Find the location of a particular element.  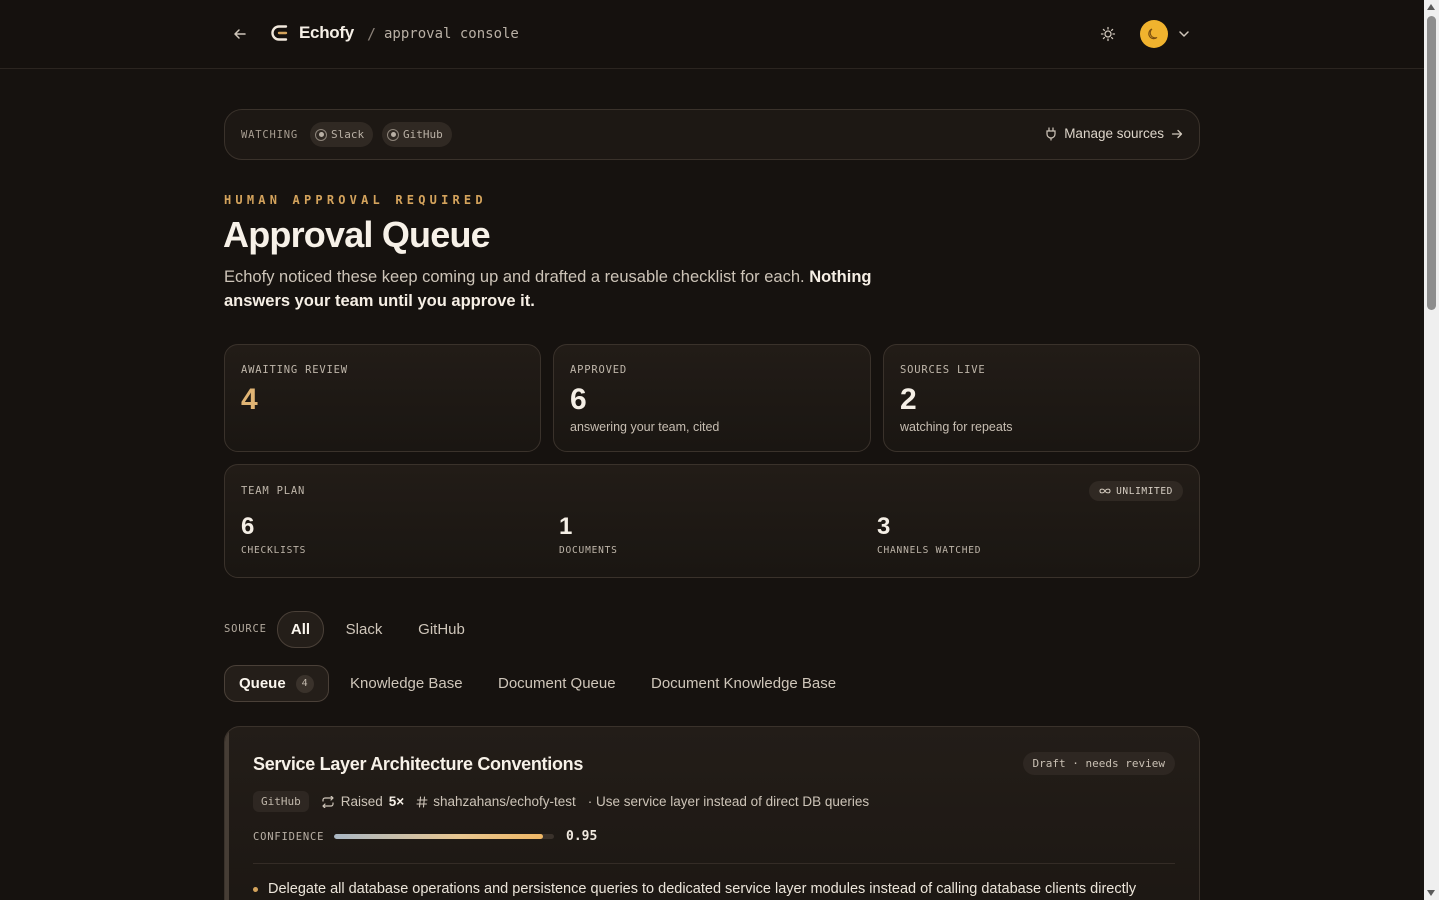

raised-label: Raised is located at coordinates (361, 801).